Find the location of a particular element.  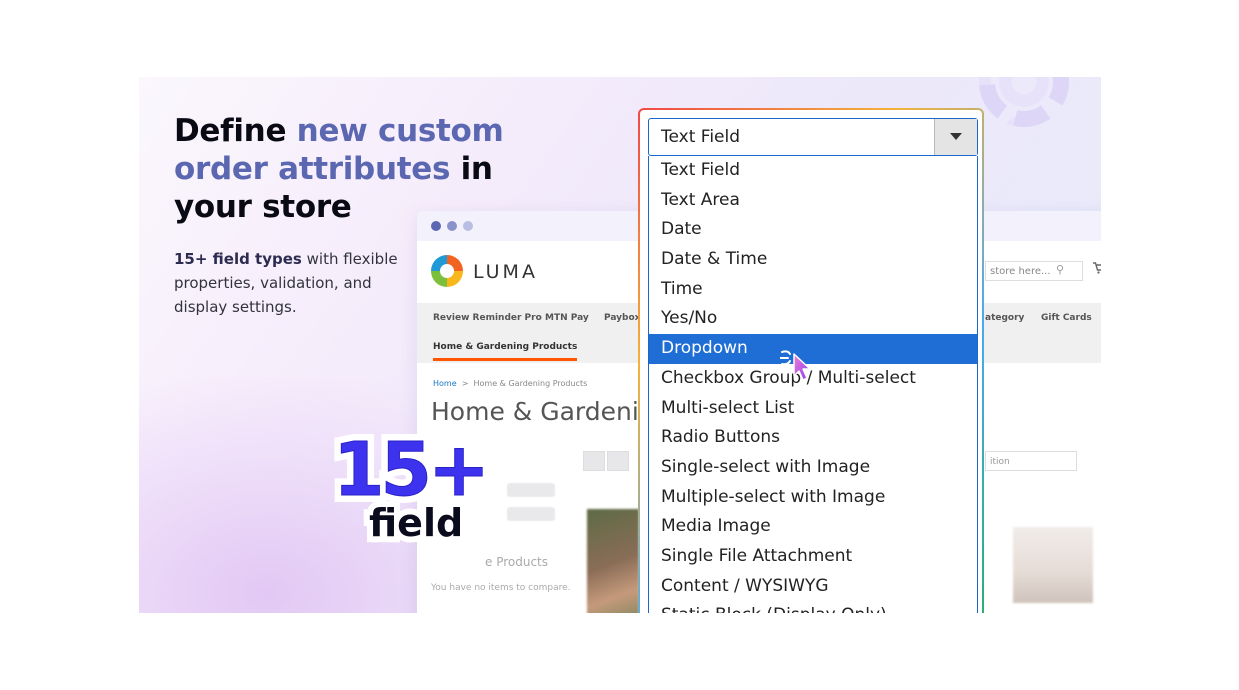

select-option: Single File Attachment is located at coordinates (813, 557).